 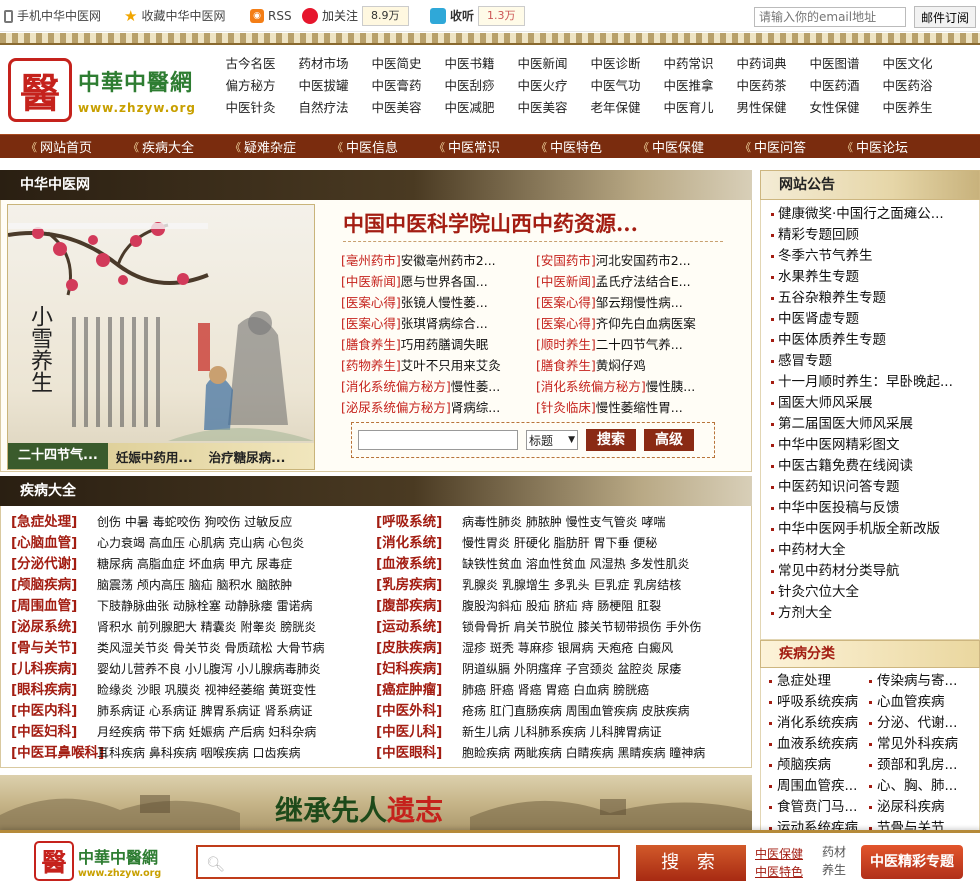 What do you see at coordinates (559, 543) in the screenshot?
I see `disease-items: 慢性胃炎 肝硬化 脂肪肝 胃下垂 便秘` at bounding box center [559, 543].